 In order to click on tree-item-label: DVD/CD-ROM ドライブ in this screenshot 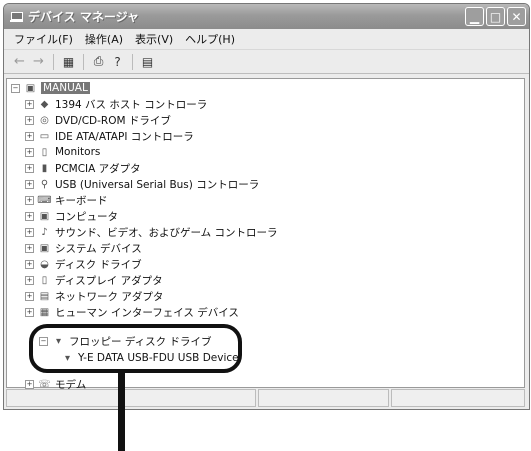, I will do `click(113, 120)`.